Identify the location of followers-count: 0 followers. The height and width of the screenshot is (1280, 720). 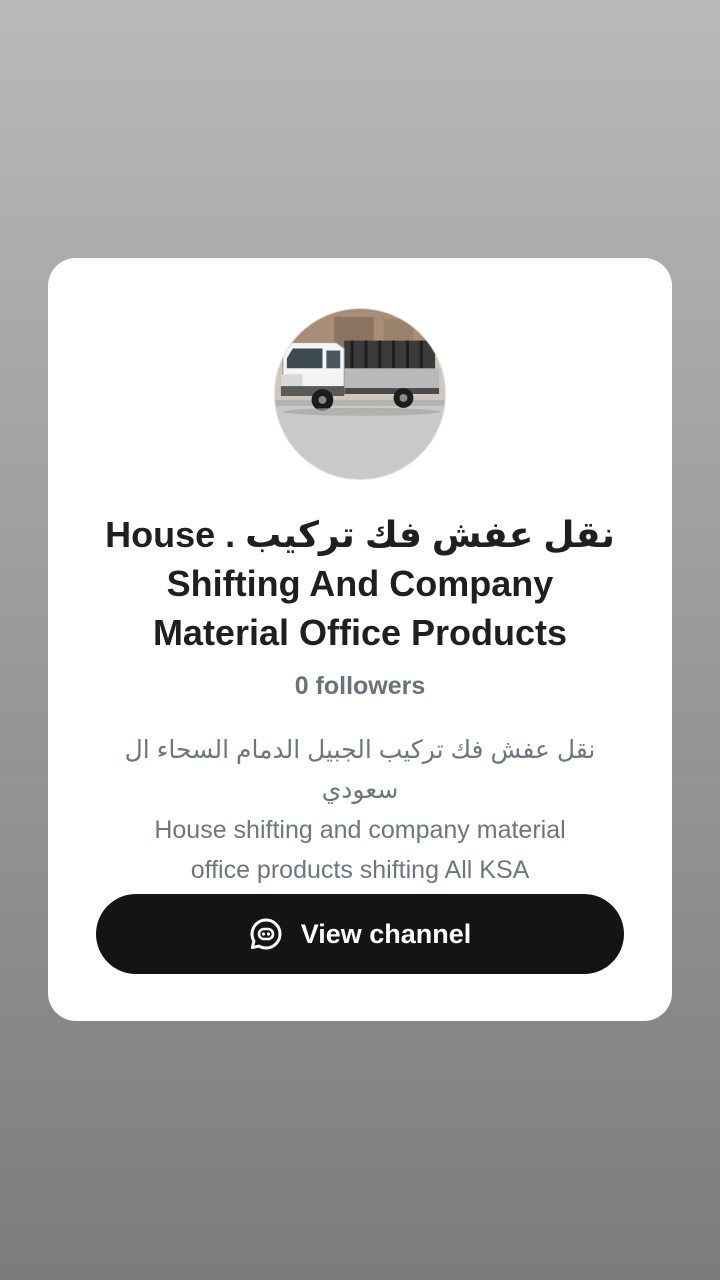
(360, 686).